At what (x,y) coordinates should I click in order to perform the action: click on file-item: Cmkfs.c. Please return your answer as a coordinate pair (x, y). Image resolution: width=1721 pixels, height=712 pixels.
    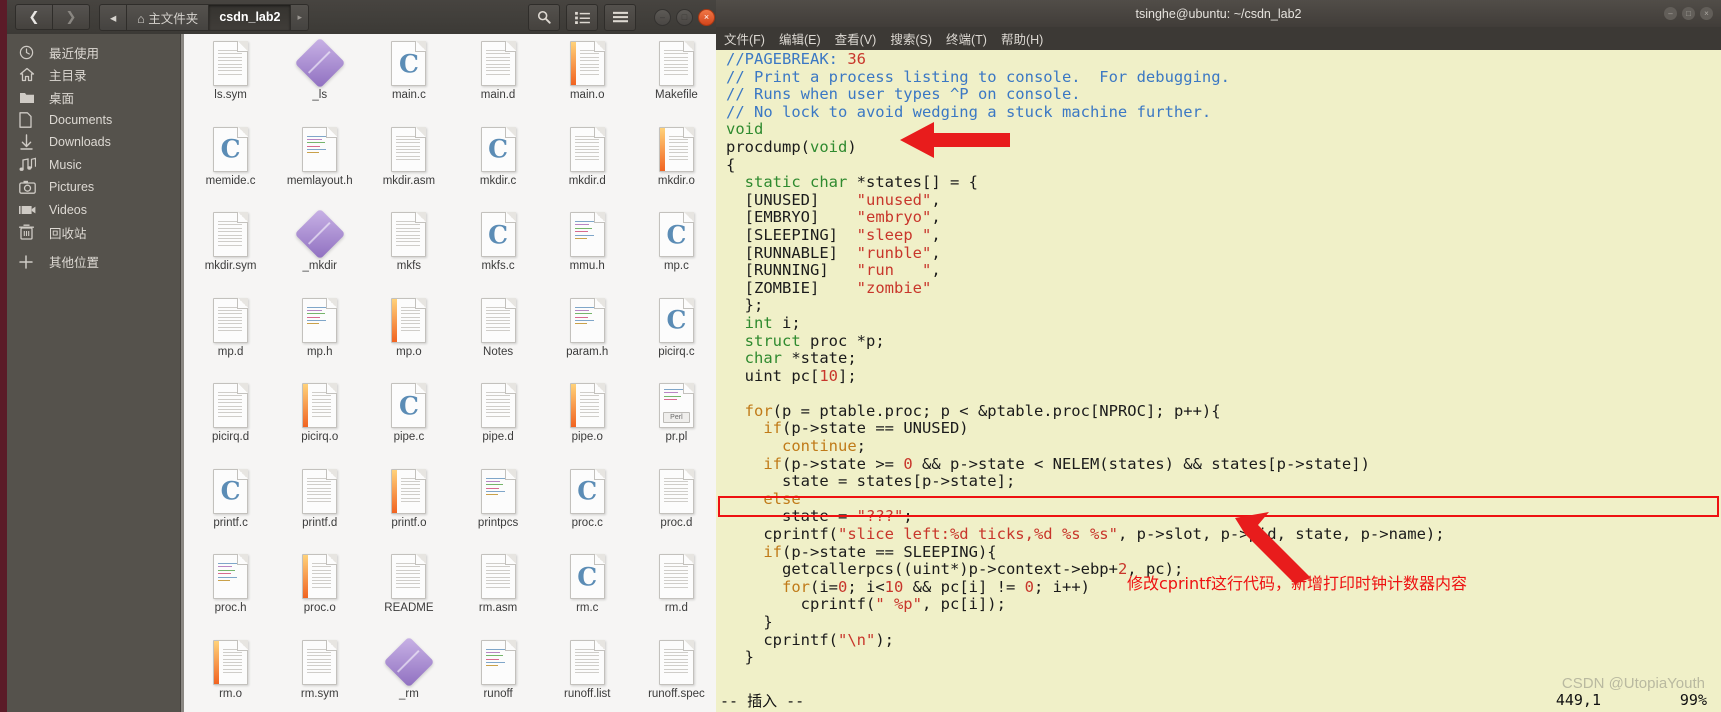
    Looking at the image, I should click on (497, 252).